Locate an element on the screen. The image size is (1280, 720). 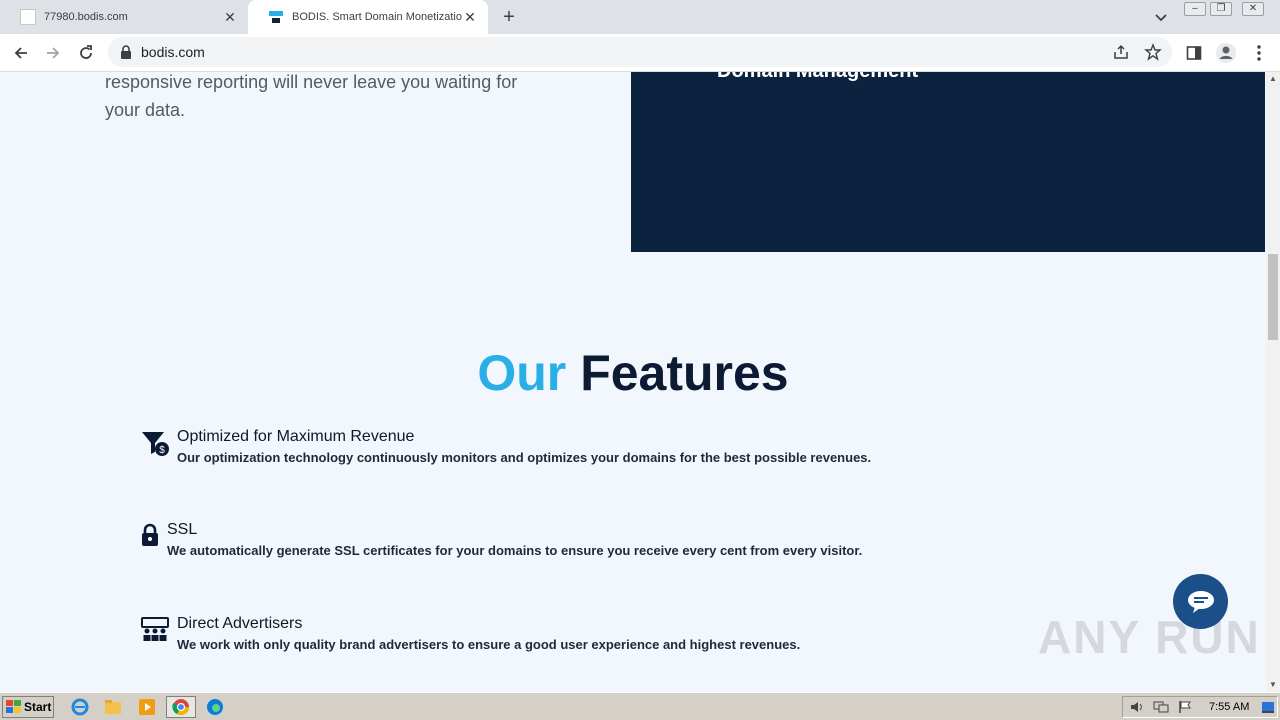
windows-taskbar: Start 7:55 AM is located at coordinates (640, 706).